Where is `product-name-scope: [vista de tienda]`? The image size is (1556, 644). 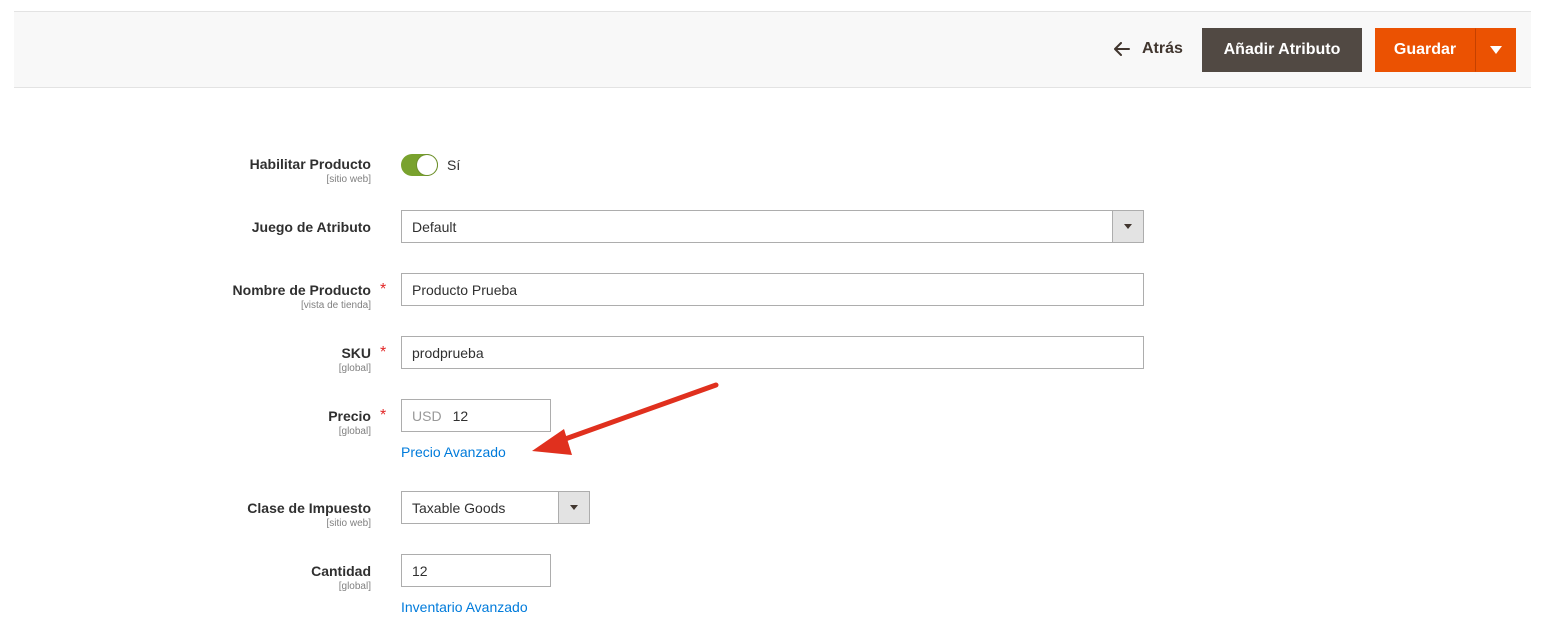
product-name-scope: [vista de tienda] is located at coordinates (335, 305).